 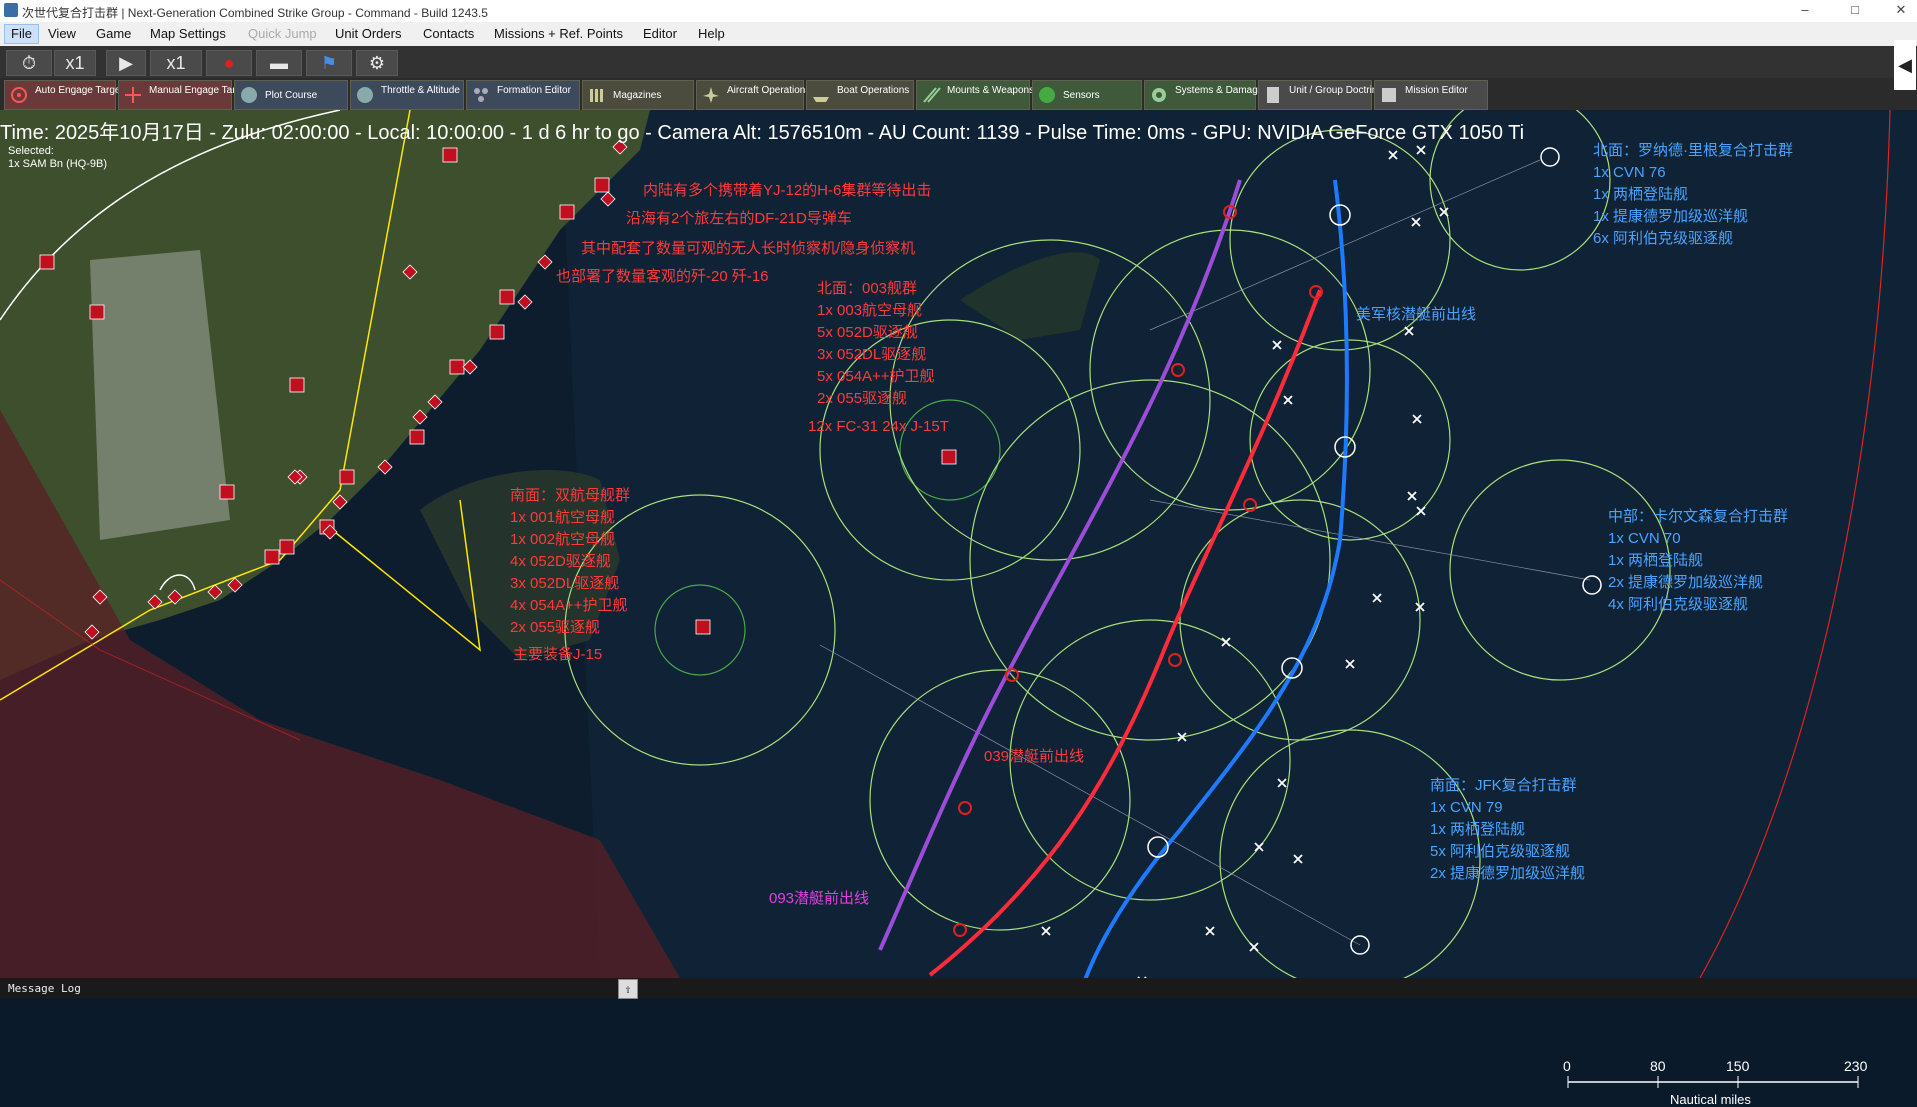 What do you see at coordinates (711, 95) in the screenshot?
I see `aircraft-icon` at bounding box center [711, 95].